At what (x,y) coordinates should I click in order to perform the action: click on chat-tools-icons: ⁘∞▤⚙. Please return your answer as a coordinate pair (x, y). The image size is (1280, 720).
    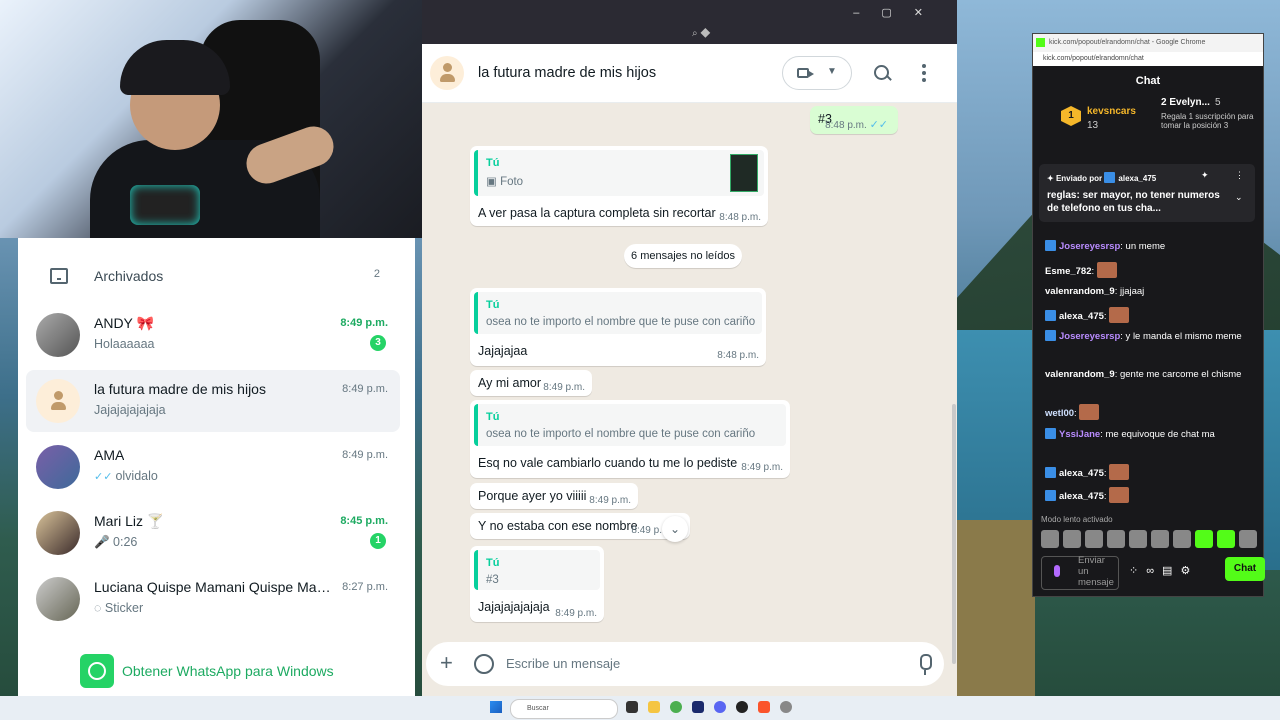
    Looking at the image, I should click on (1163, 570).